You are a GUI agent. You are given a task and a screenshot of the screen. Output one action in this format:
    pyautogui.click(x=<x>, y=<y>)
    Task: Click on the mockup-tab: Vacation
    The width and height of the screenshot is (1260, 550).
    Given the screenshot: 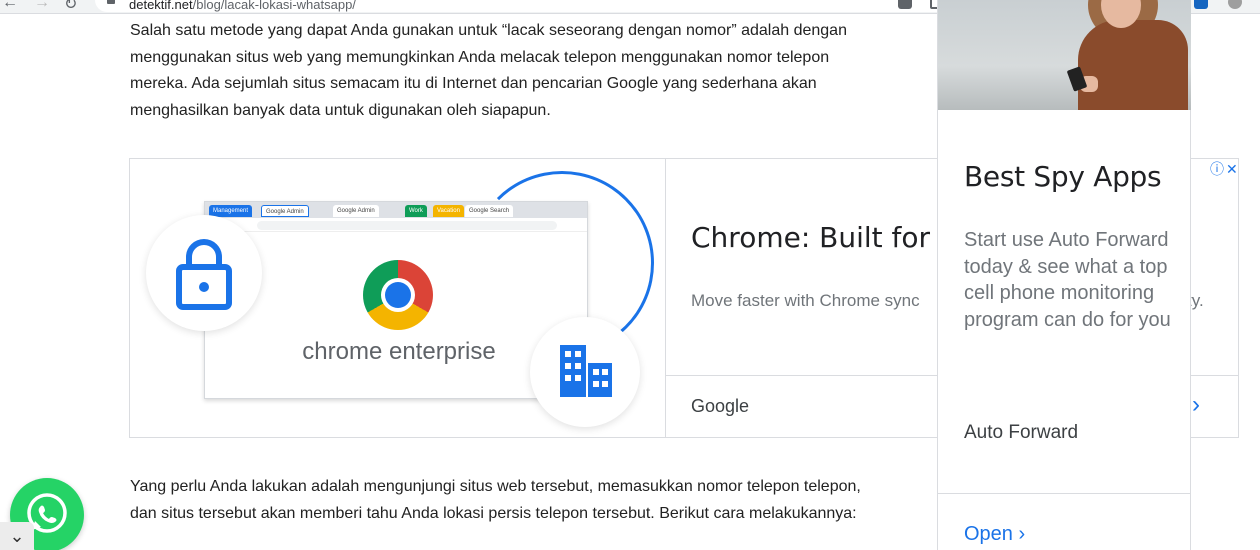 What is the action you would take?
    pyautogui.click(x=448, y=211)
    